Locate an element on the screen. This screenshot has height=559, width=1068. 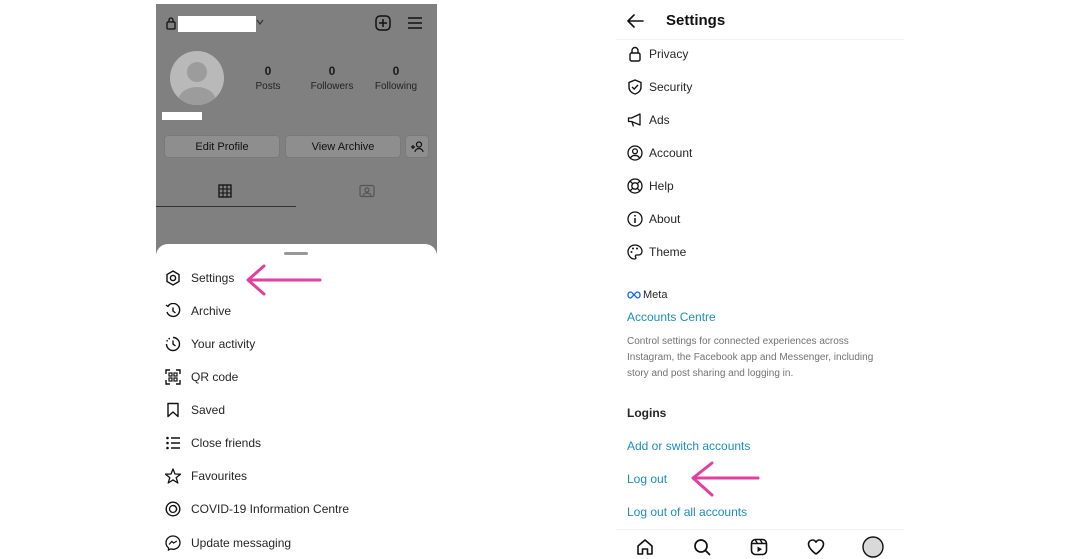
settings-item-help: Help is located at coordinates (650, 186).